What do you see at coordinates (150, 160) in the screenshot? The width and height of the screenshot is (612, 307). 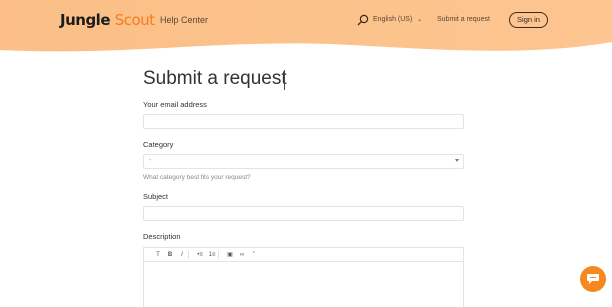 I see `category-selected-value: -` at bounding box center [150, 160].